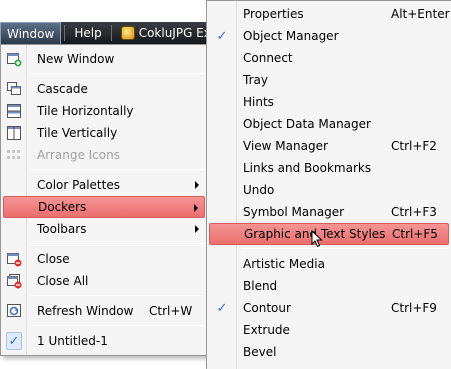 This screenshot has width=451, height=369. What do you see at coordinates (104, 207) in the screenshot?
I see `menu-item-dockers: Dockers` at bounding box center [104, 207].